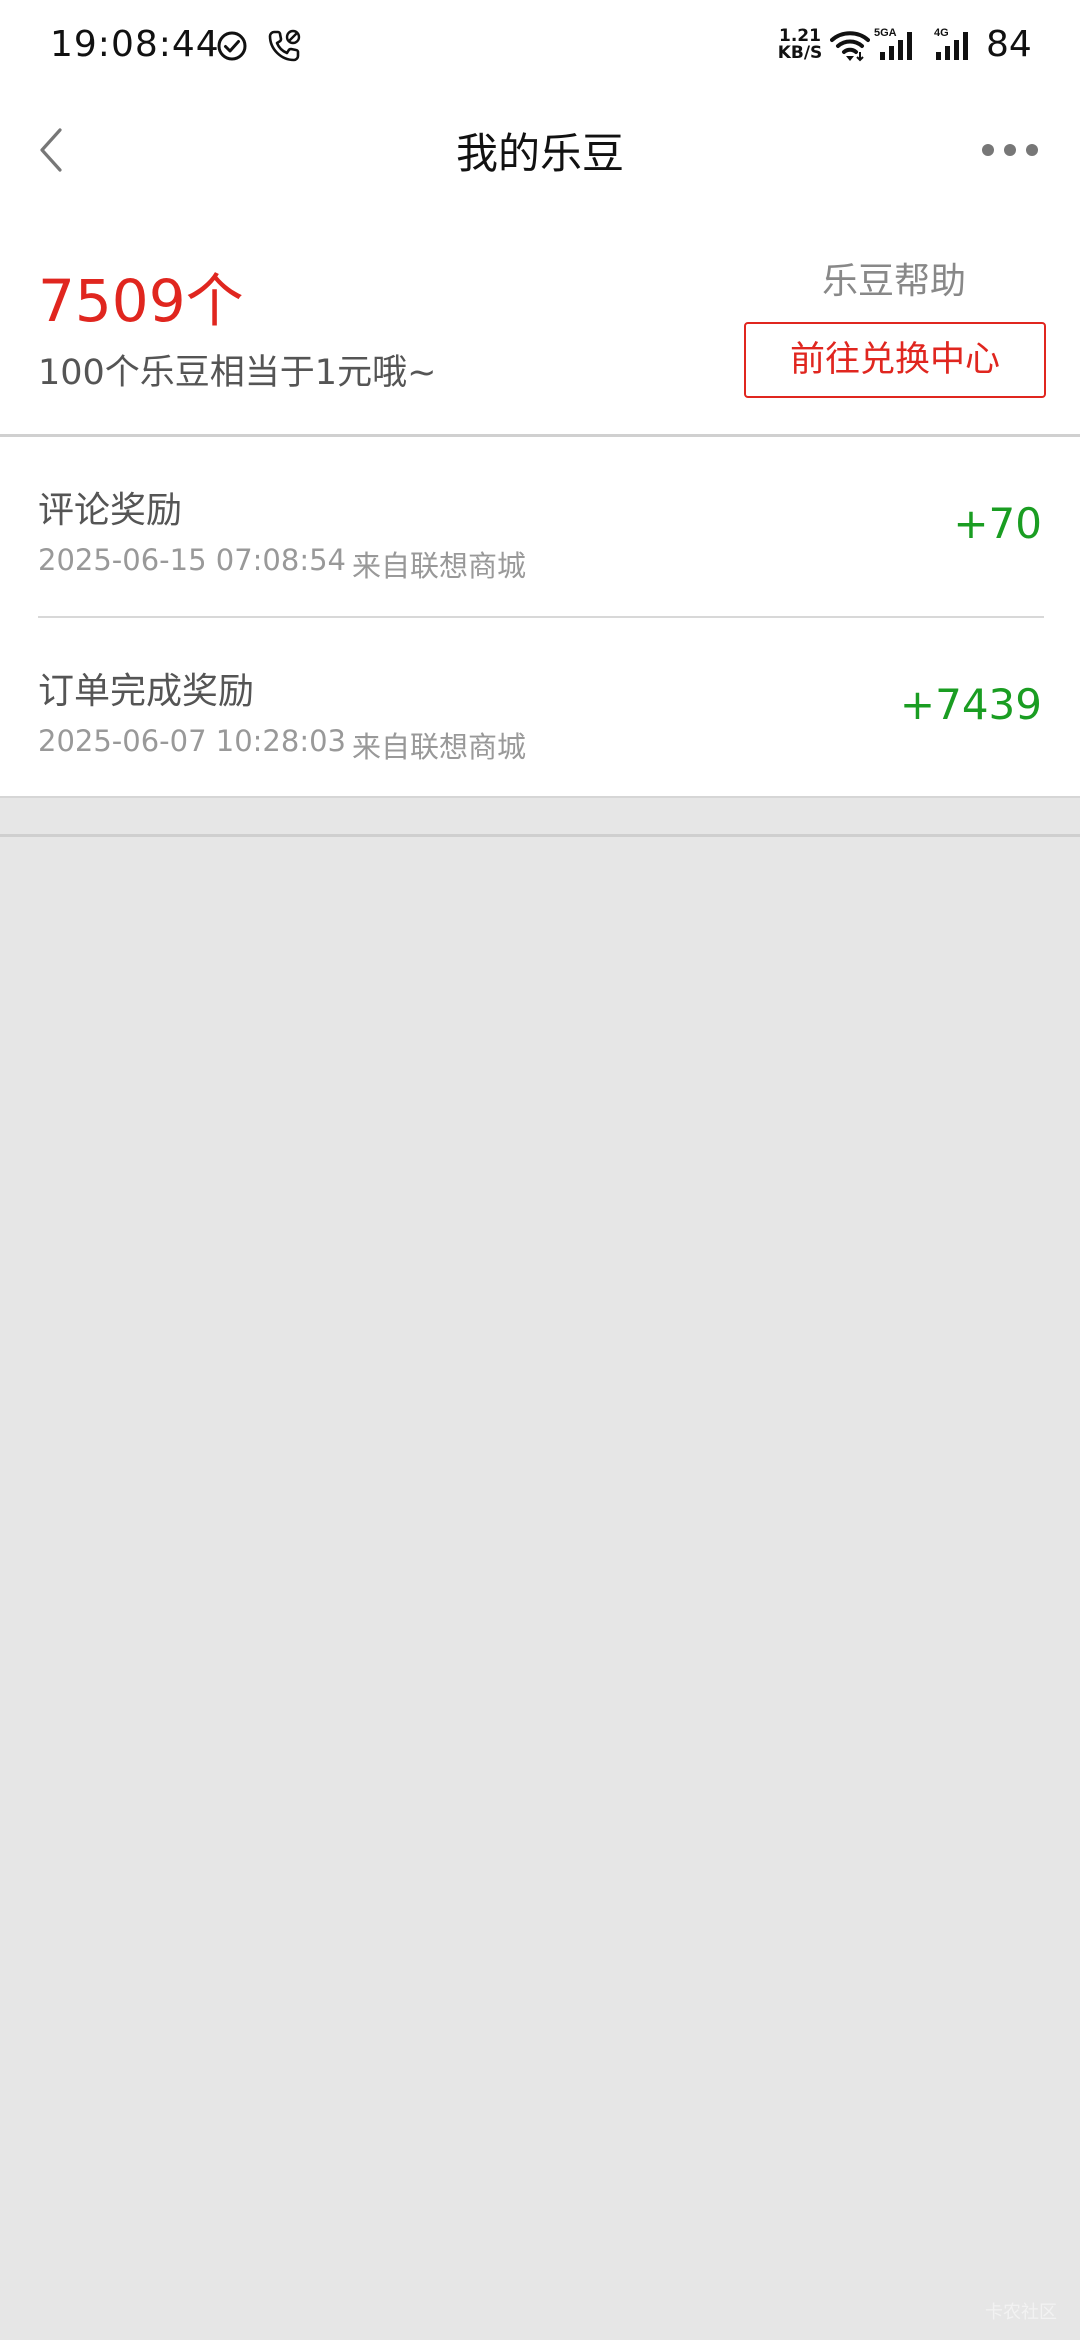 The height and width of the screenshot is (2340, 1080). What do you see at coordinates (997, 523) in the screenshot?
I see `record-amount: +70` at bounding box center [997, 523].